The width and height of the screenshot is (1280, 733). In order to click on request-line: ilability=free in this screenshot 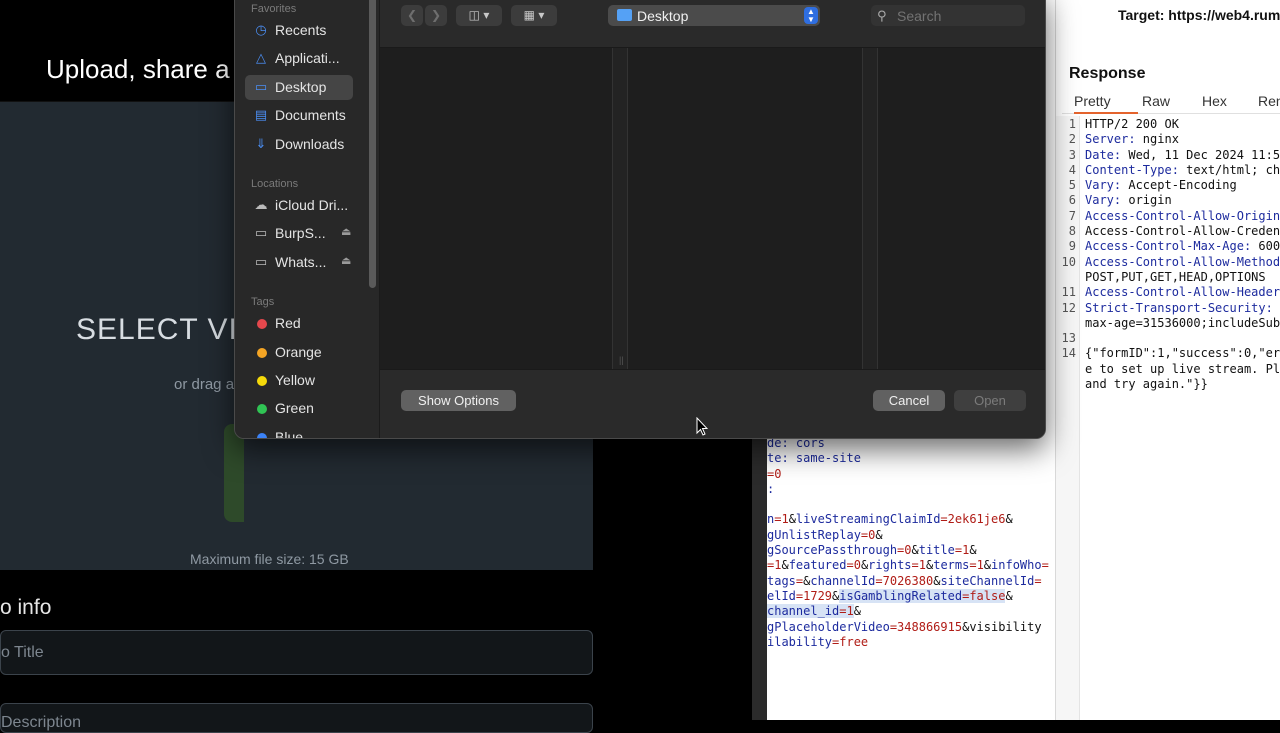, I will do `click(818, 641)`.